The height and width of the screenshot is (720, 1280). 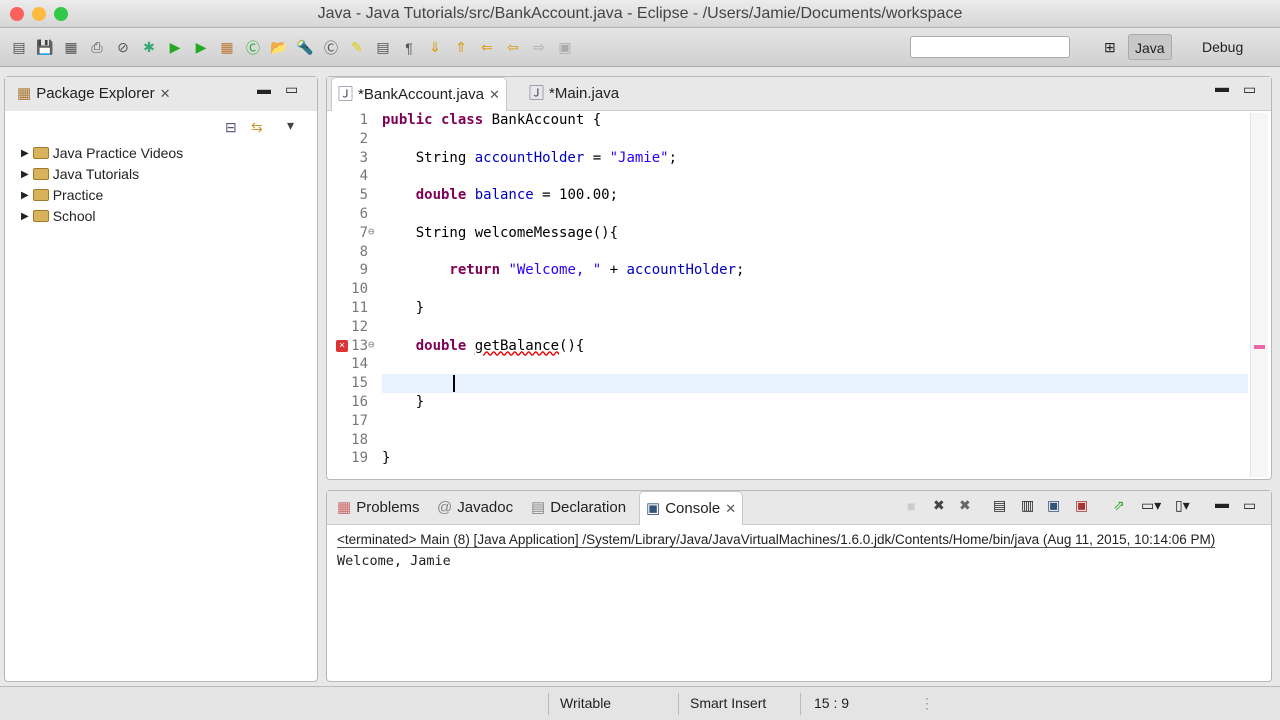 What do you see at coordinates (1151, 505) in the screenshot?
I see `display-console-icon: ▭▾` at bounding box center [1151, 505].